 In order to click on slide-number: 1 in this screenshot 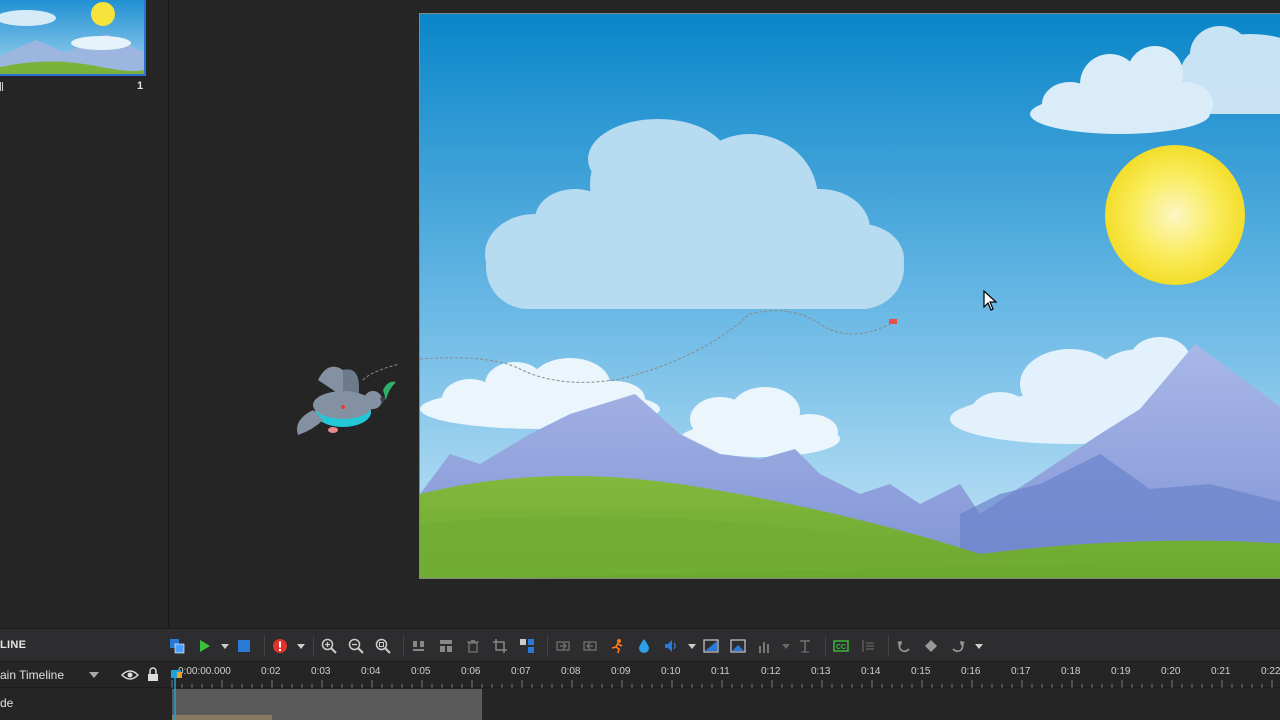, I will do `click(140, 86)`.